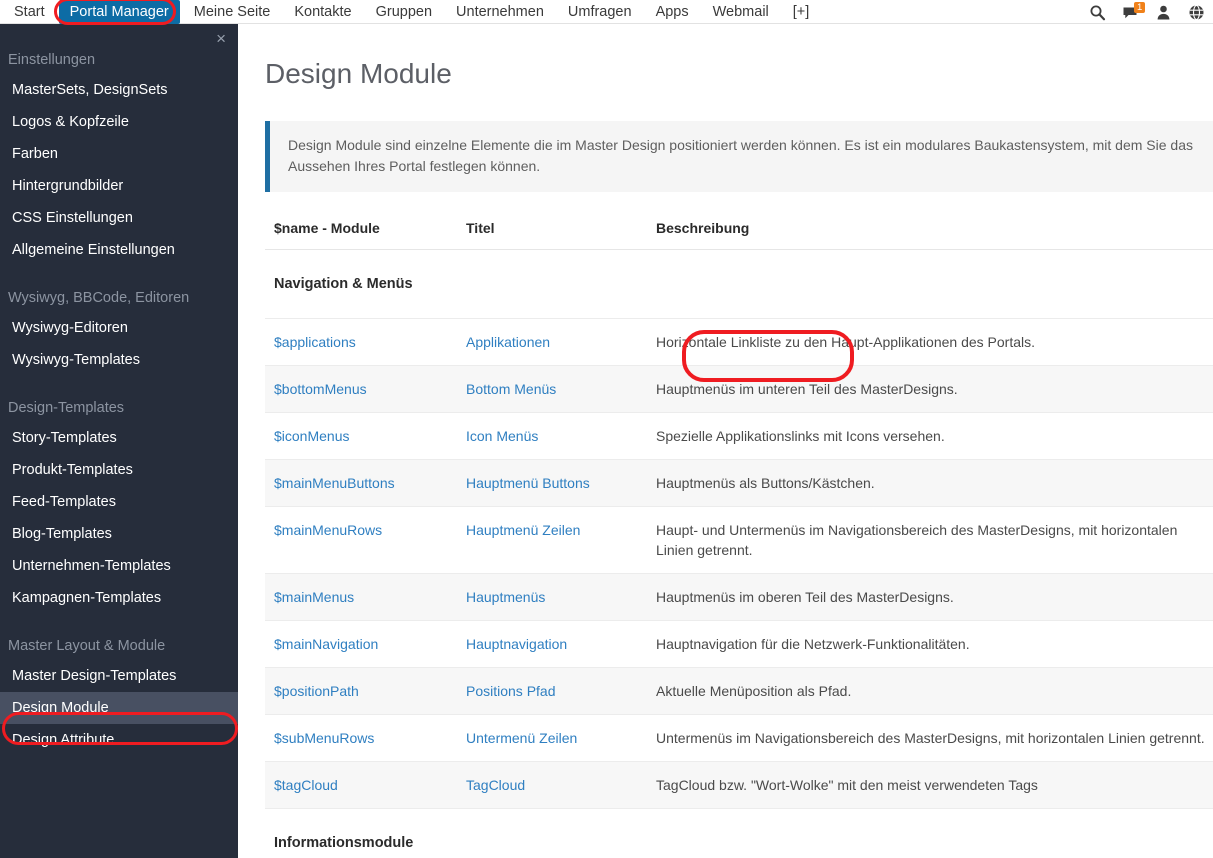 The width and height of the screenshot is (1213, 858). What do you see at coordinates (119, 250) in the screenshot?
I see `sidebar-item-allgemeine-einstellungen: Allgemeine Einstellungen` at bounding box center [119, 250].